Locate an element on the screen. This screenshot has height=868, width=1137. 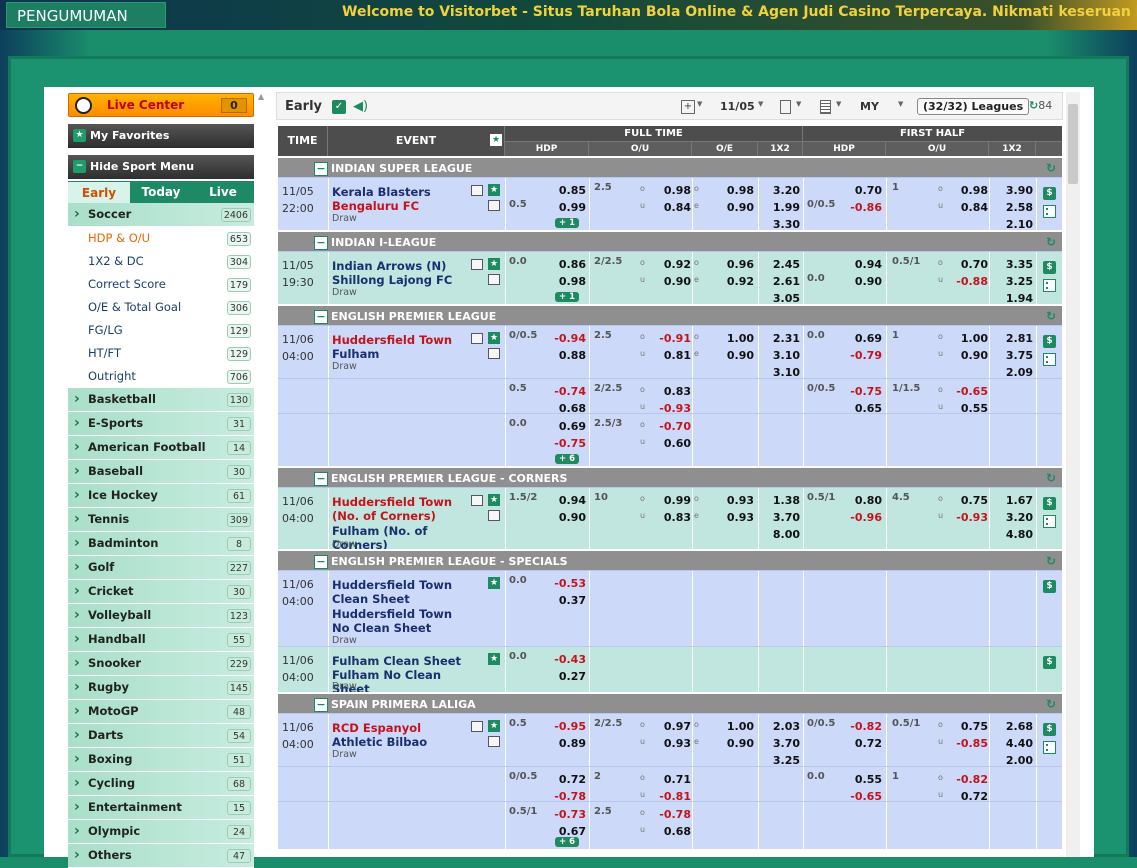
odds-value: 1.99 is located at coordinates (780, 207).